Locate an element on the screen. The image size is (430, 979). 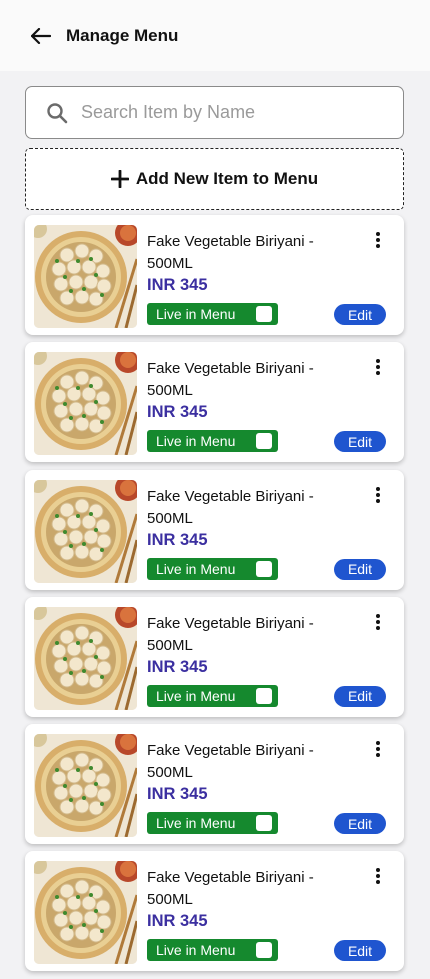
add-new-item-button: Add New Item to Menu is located at coordinates (214, 179).